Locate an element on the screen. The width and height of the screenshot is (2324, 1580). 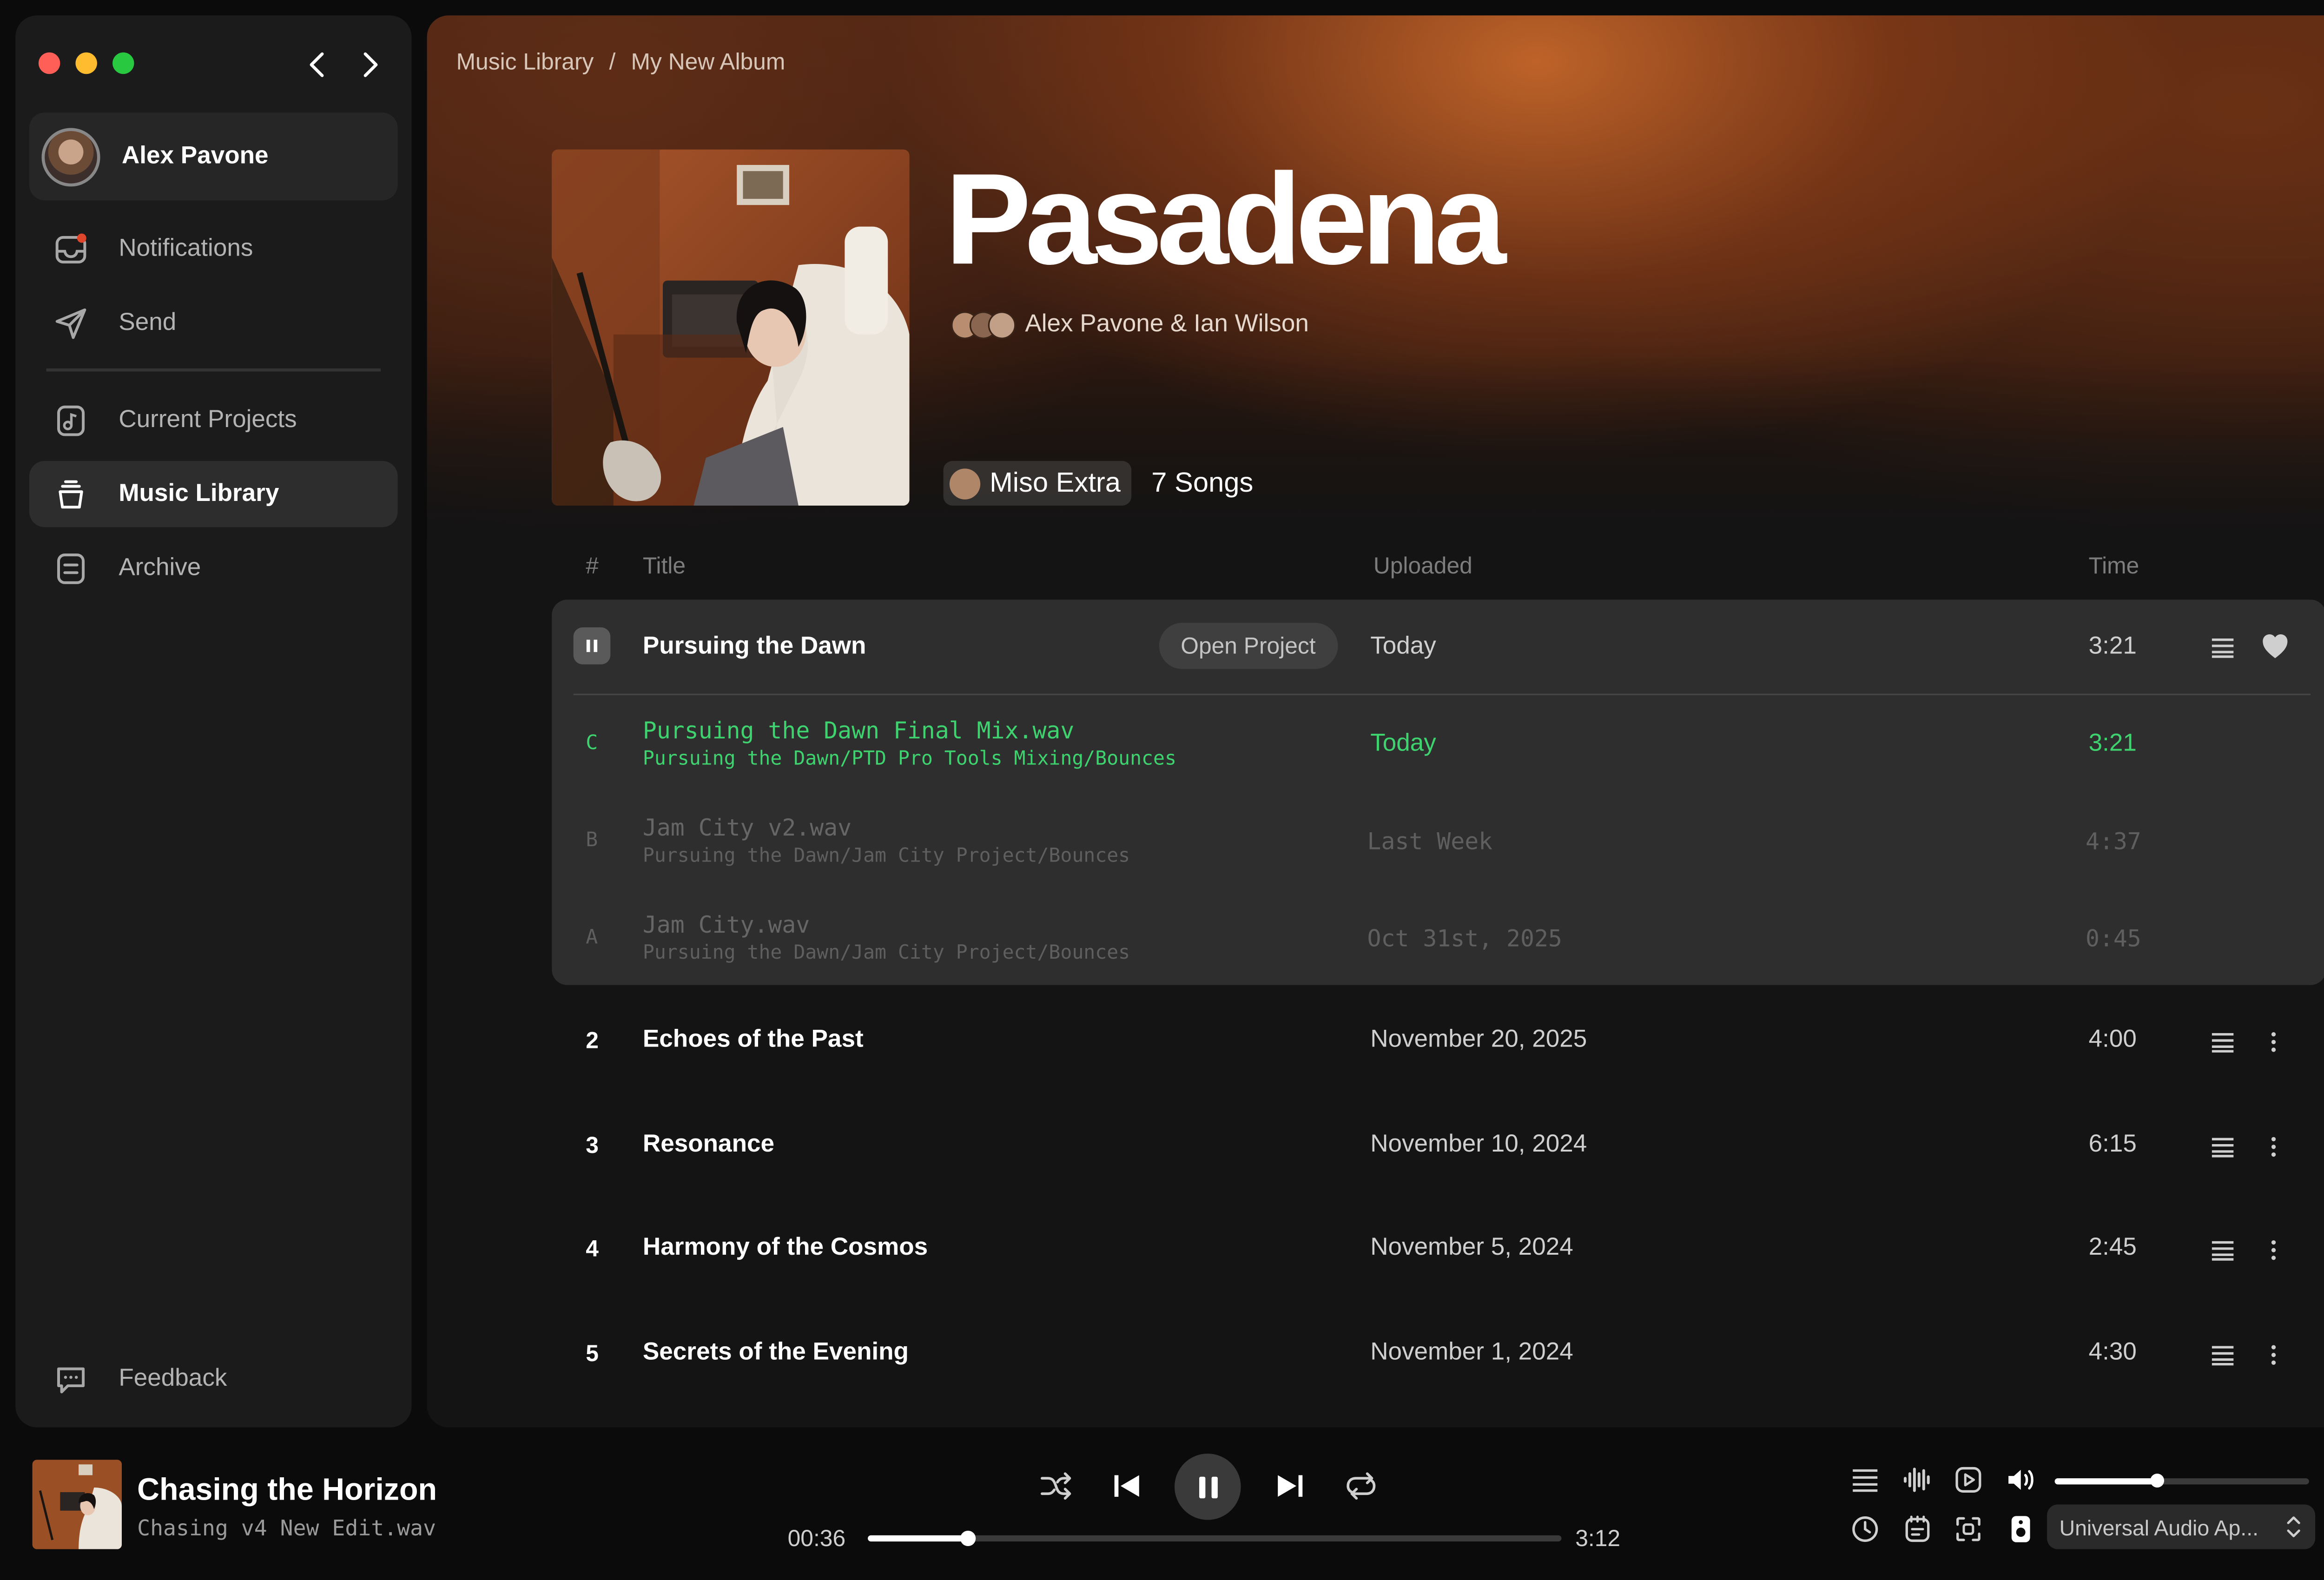
version-file: Pursuing the Dawn Final Mix.wav is located at coordinates (858, 730).